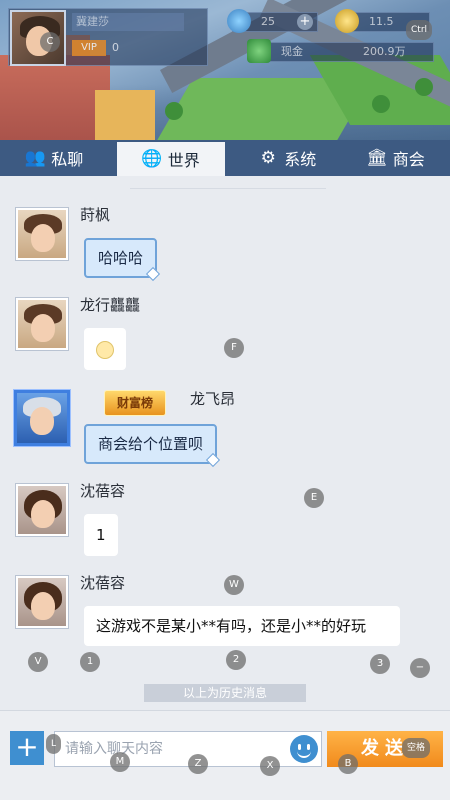  Describe the element at coordinates (90, 662) in the screenshot. I see `key-hint-1: 1` at that location.